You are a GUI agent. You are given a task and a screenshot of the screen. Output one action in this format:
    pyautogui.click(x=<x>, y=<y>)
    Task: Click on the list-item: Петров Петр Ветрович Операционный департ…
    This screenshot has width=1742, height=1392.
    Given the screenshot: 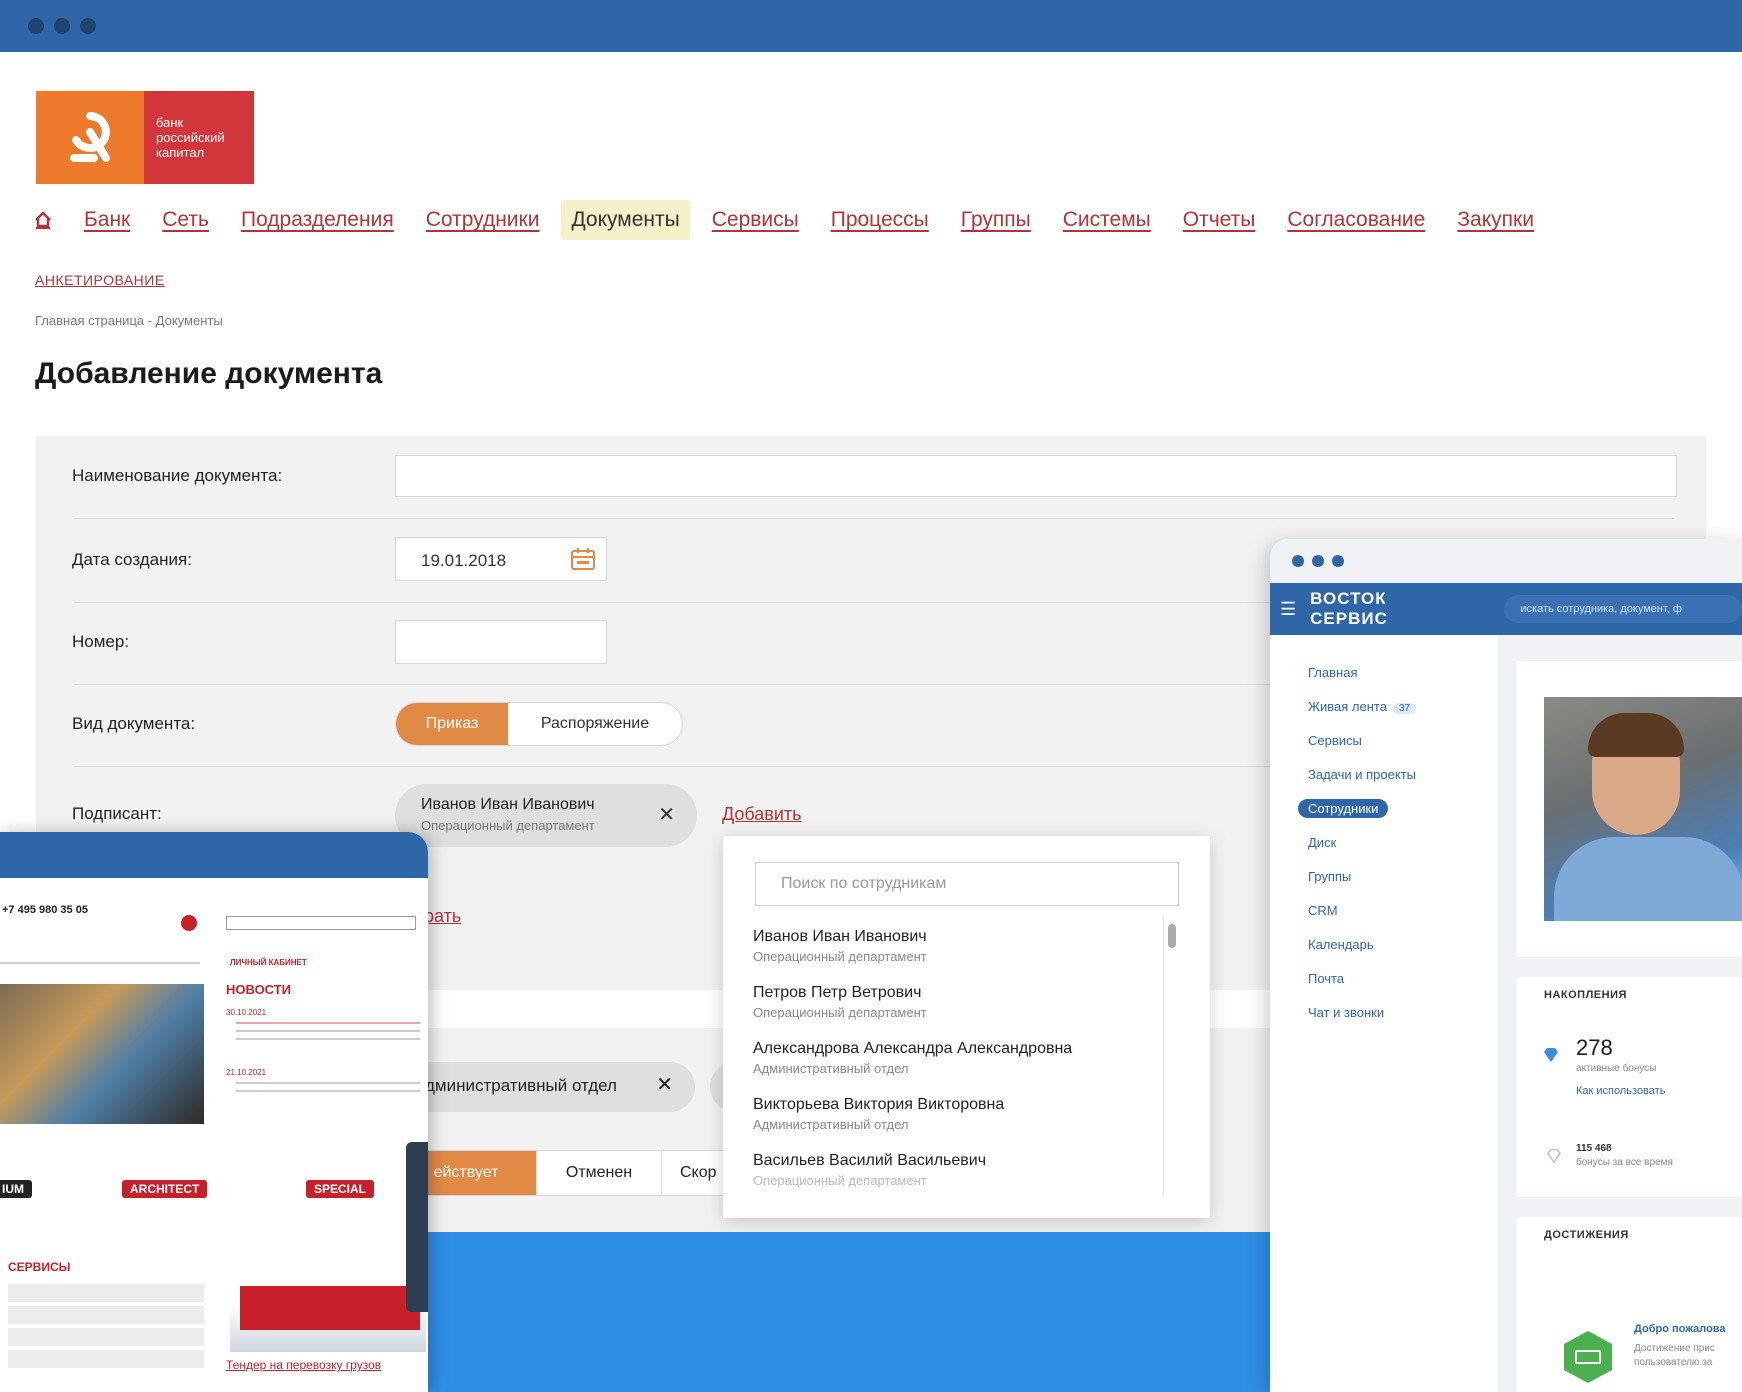 What is the action you would take?
    pyautogui.click(x=953, y=1012)
    